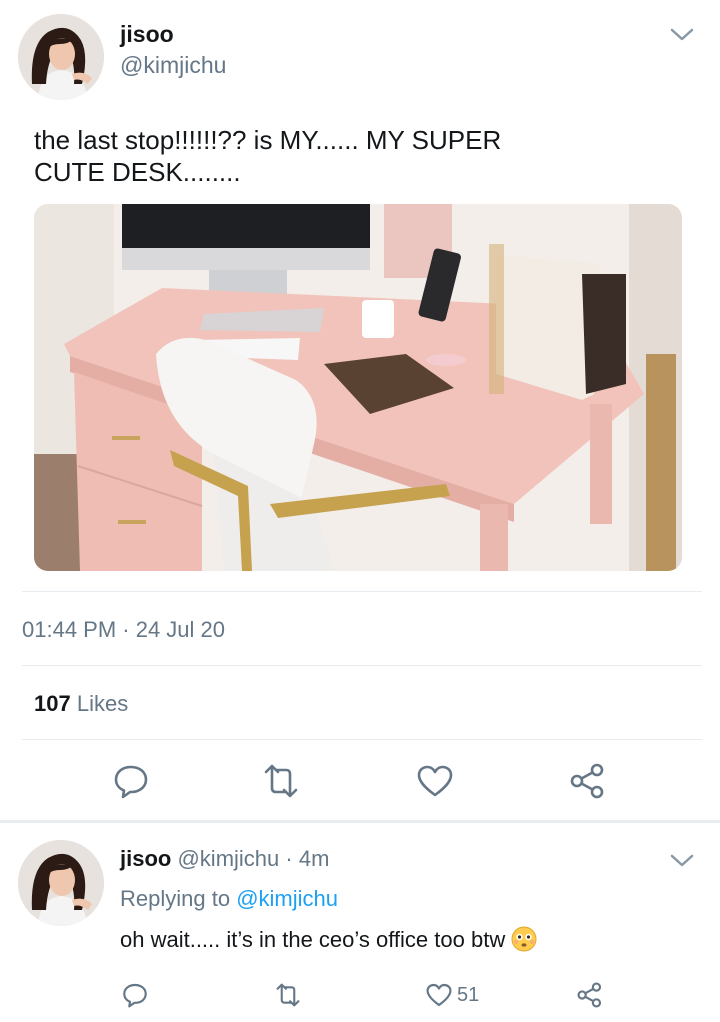 The width and height of the screenshot is (720, 1022). What do you see at coordinates (145, 858) in the screenshot?
I see `reply-display-name: jisoo` at bounding box center [145, 858].